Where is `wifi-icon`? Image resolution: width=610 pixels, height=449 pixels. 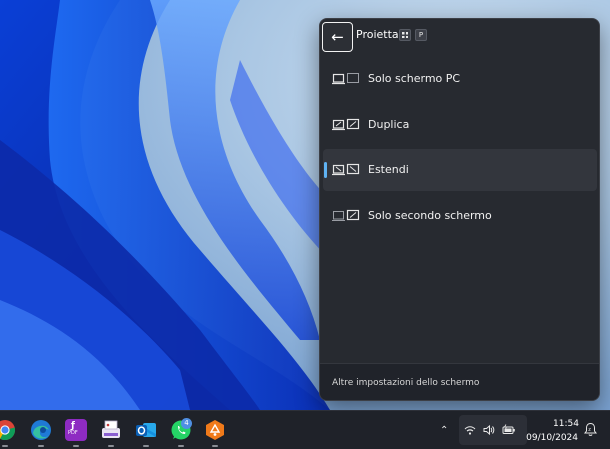 wifi-icon is located at coordinates (470, 430).